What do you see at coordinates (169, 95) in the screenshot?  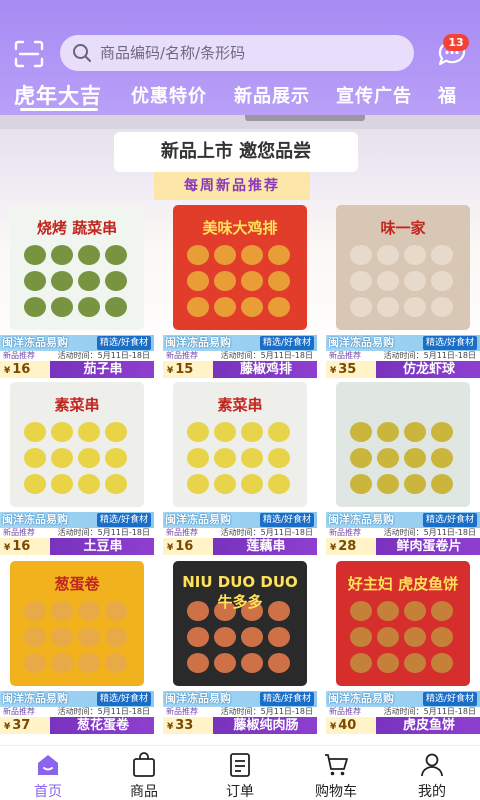 I see `tab-specials: 优惠特价` at bounding box center [169, 95].